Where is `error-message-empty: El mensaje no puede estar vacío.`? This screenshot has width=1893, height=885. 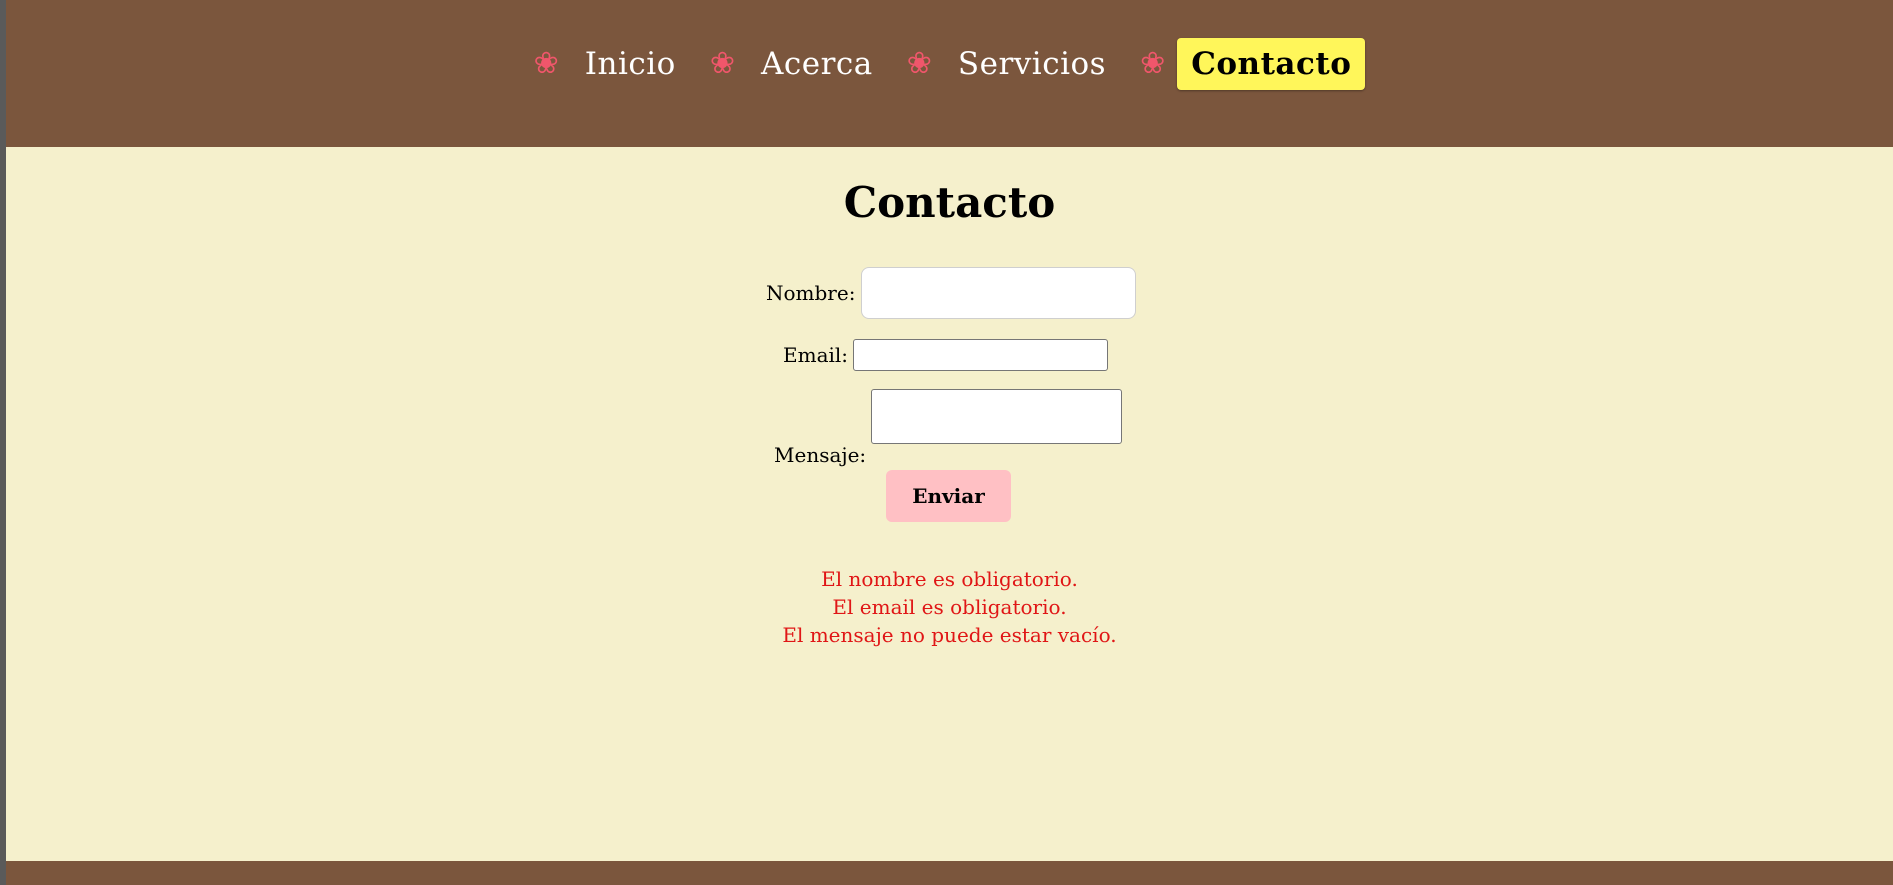 error-message-empty: El mensaje no puede estar vacío. is located at coordinates (949, 635).